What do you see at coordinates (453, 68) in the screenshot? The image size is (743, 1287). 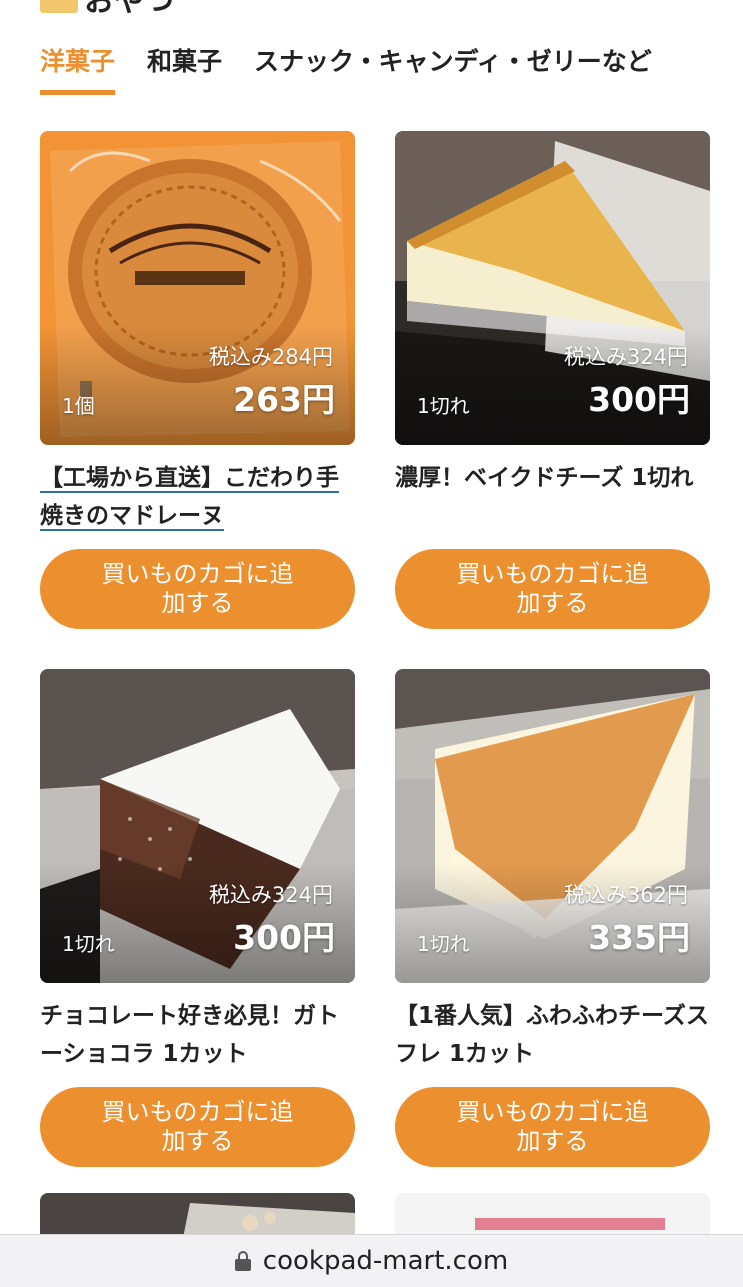 I see `tab-snacks: スナック・キャンディ・ゼリーなど` at bounding box center [453, 68].